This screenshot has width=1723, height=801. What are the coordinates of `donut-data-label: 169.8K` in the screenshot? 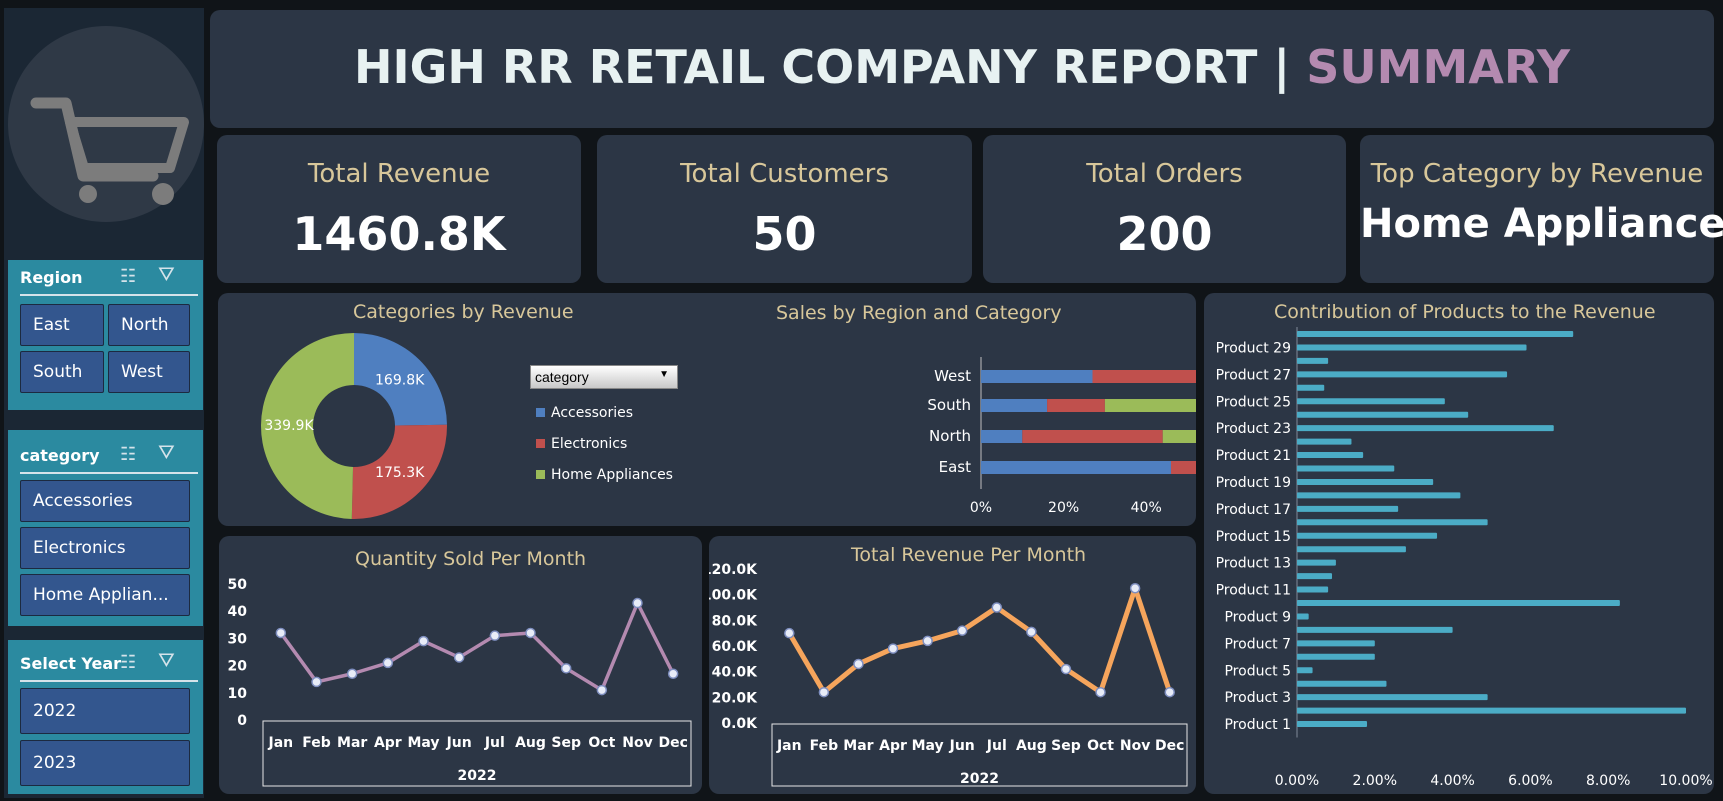 It's located at (400, 381).